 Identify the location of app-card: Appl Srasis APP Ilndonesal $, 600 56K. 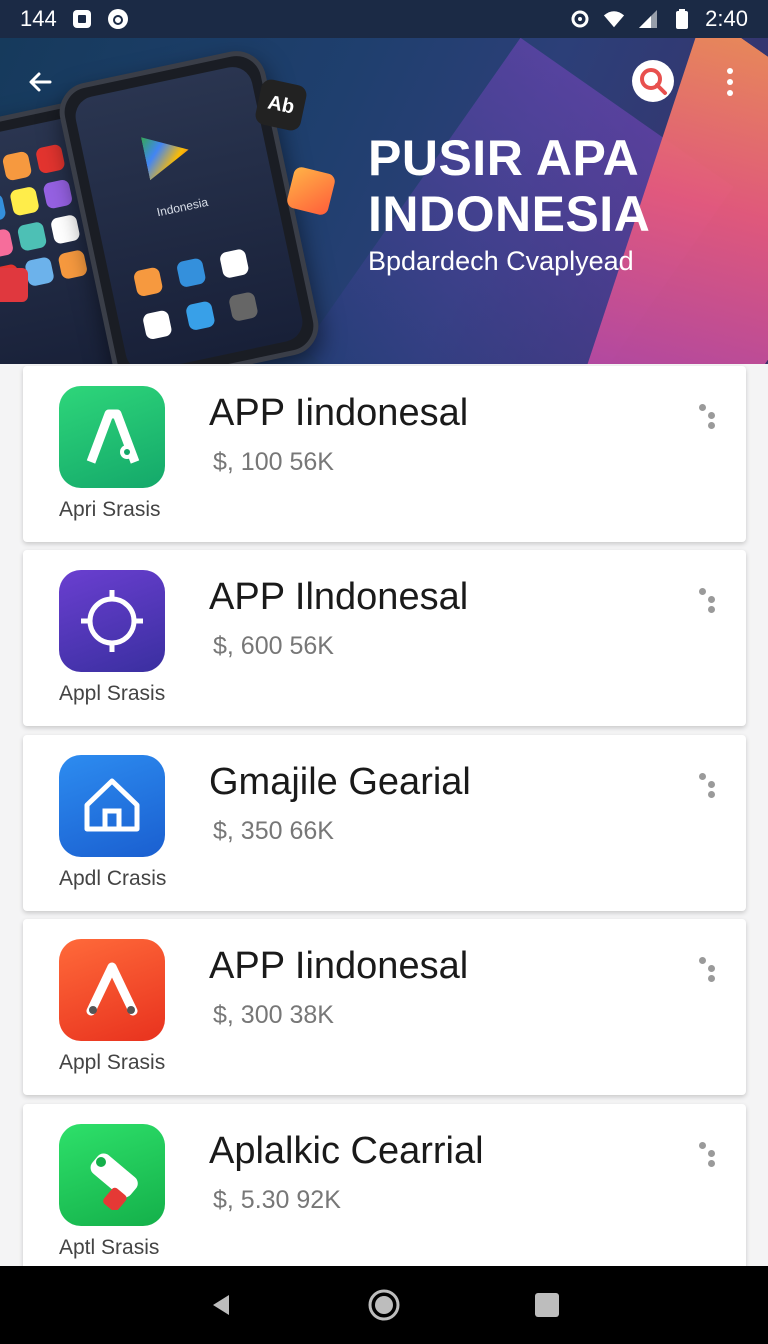
(384, 638).